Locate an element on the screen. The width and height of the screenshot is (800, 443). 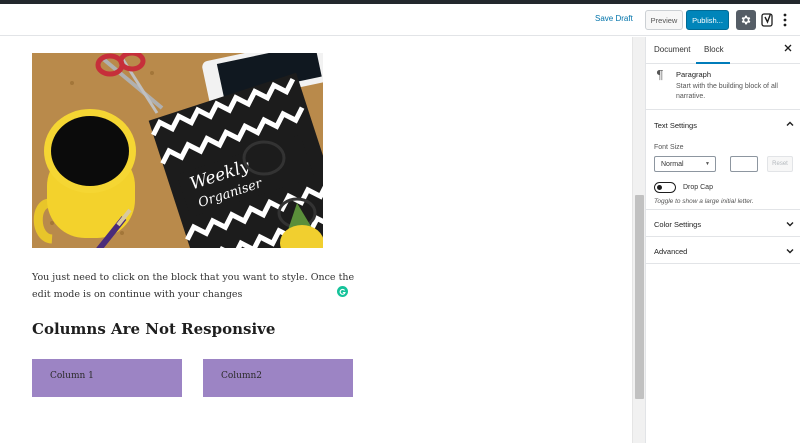
more-menu-button is located at coordinates (785, 20).